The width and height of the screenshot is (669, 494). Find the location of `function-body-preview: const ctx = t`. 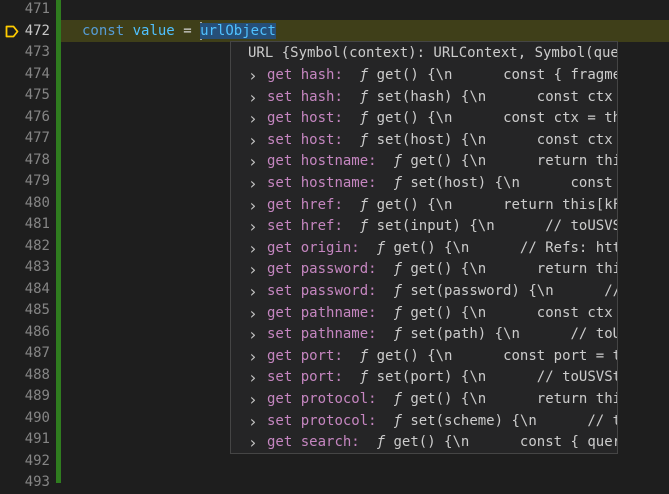

function-body-preview: const ctx = t is located at coordinates (574, 139).